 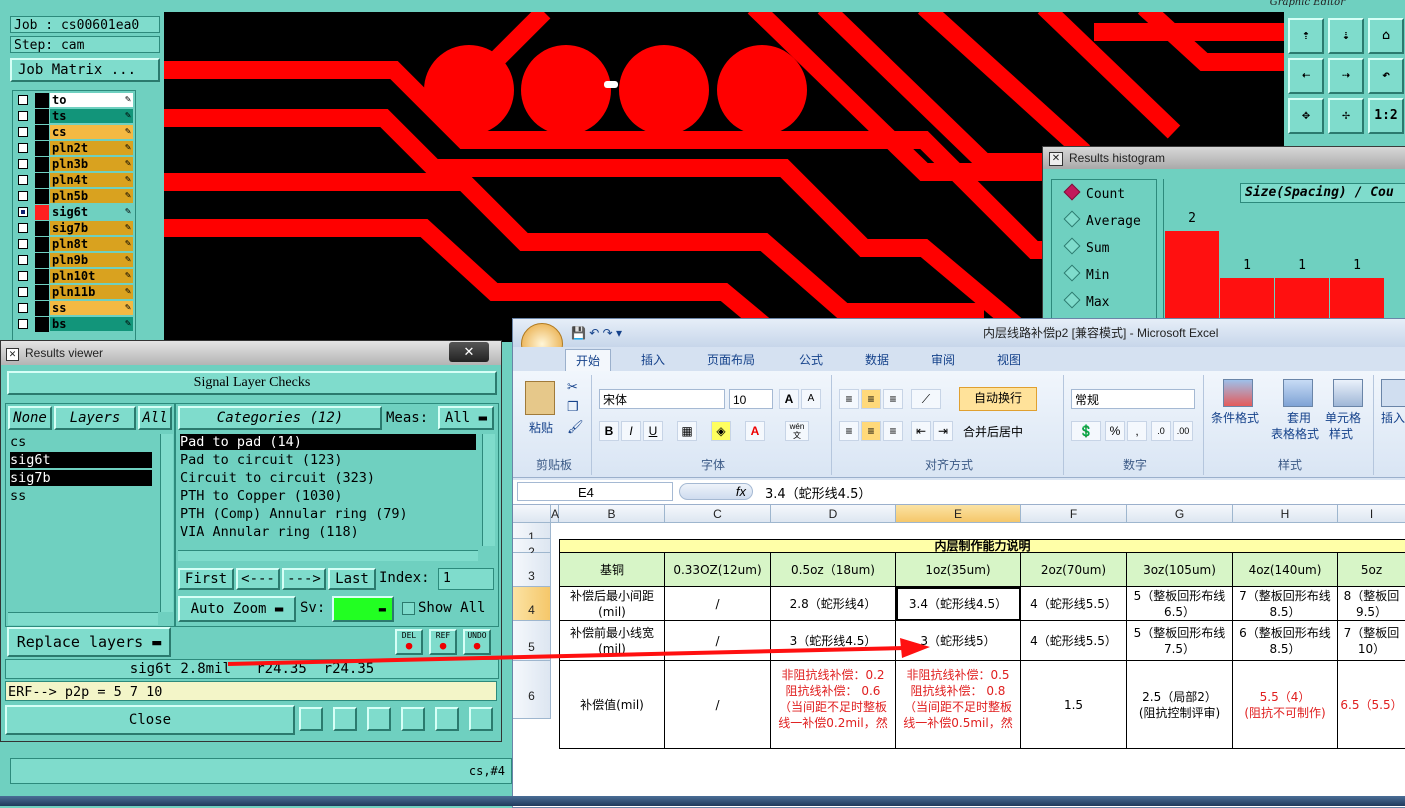 I want to click on decrease-indent-icon: ⇤, so click(x=921, y=431).